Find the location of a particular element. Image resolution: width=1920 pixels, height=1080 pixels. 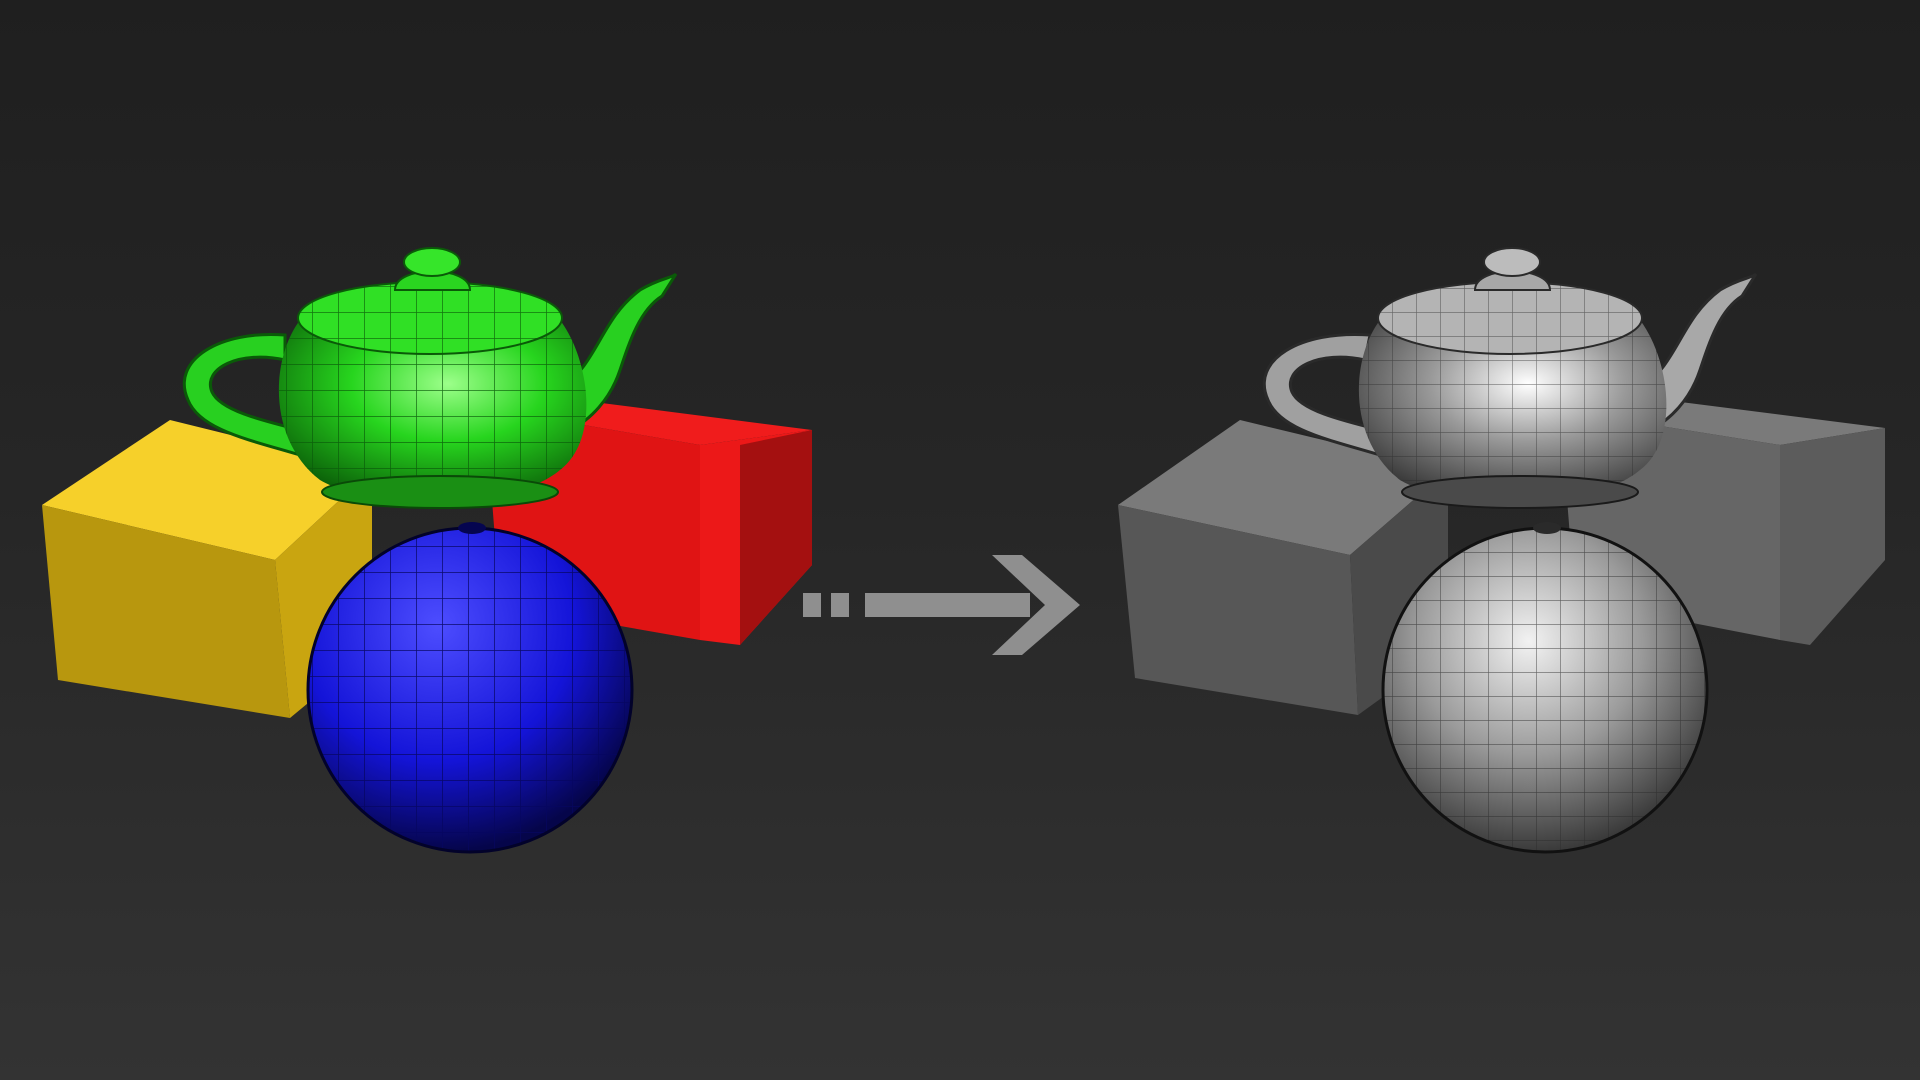

arrow-icon is located at coordinates (941, 605).